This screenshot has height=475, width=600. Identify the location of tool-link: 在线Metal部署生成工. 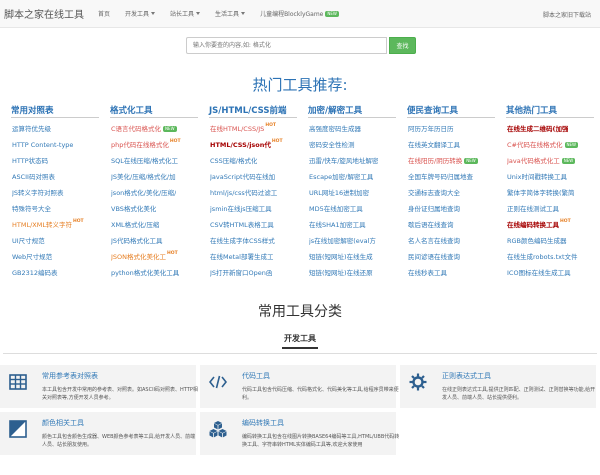
(258, 257).